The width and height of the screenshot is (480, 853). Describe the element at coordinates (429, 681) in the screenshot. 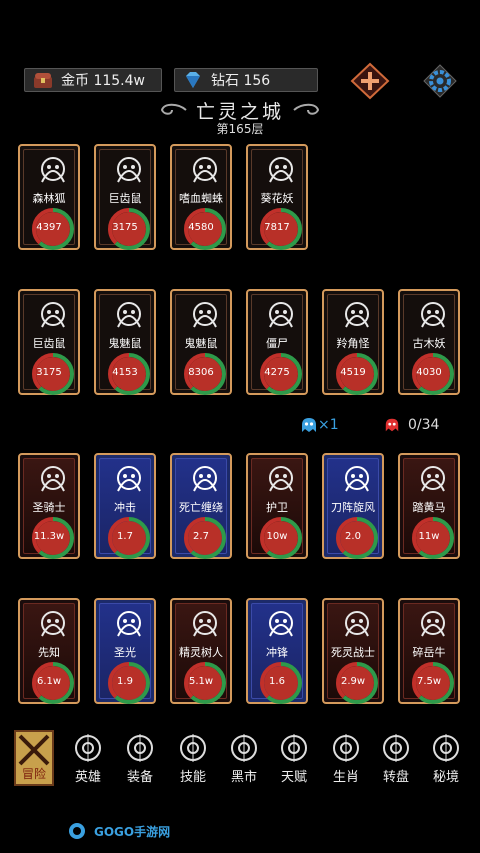

I see `card-value: 7.5w` at that location.